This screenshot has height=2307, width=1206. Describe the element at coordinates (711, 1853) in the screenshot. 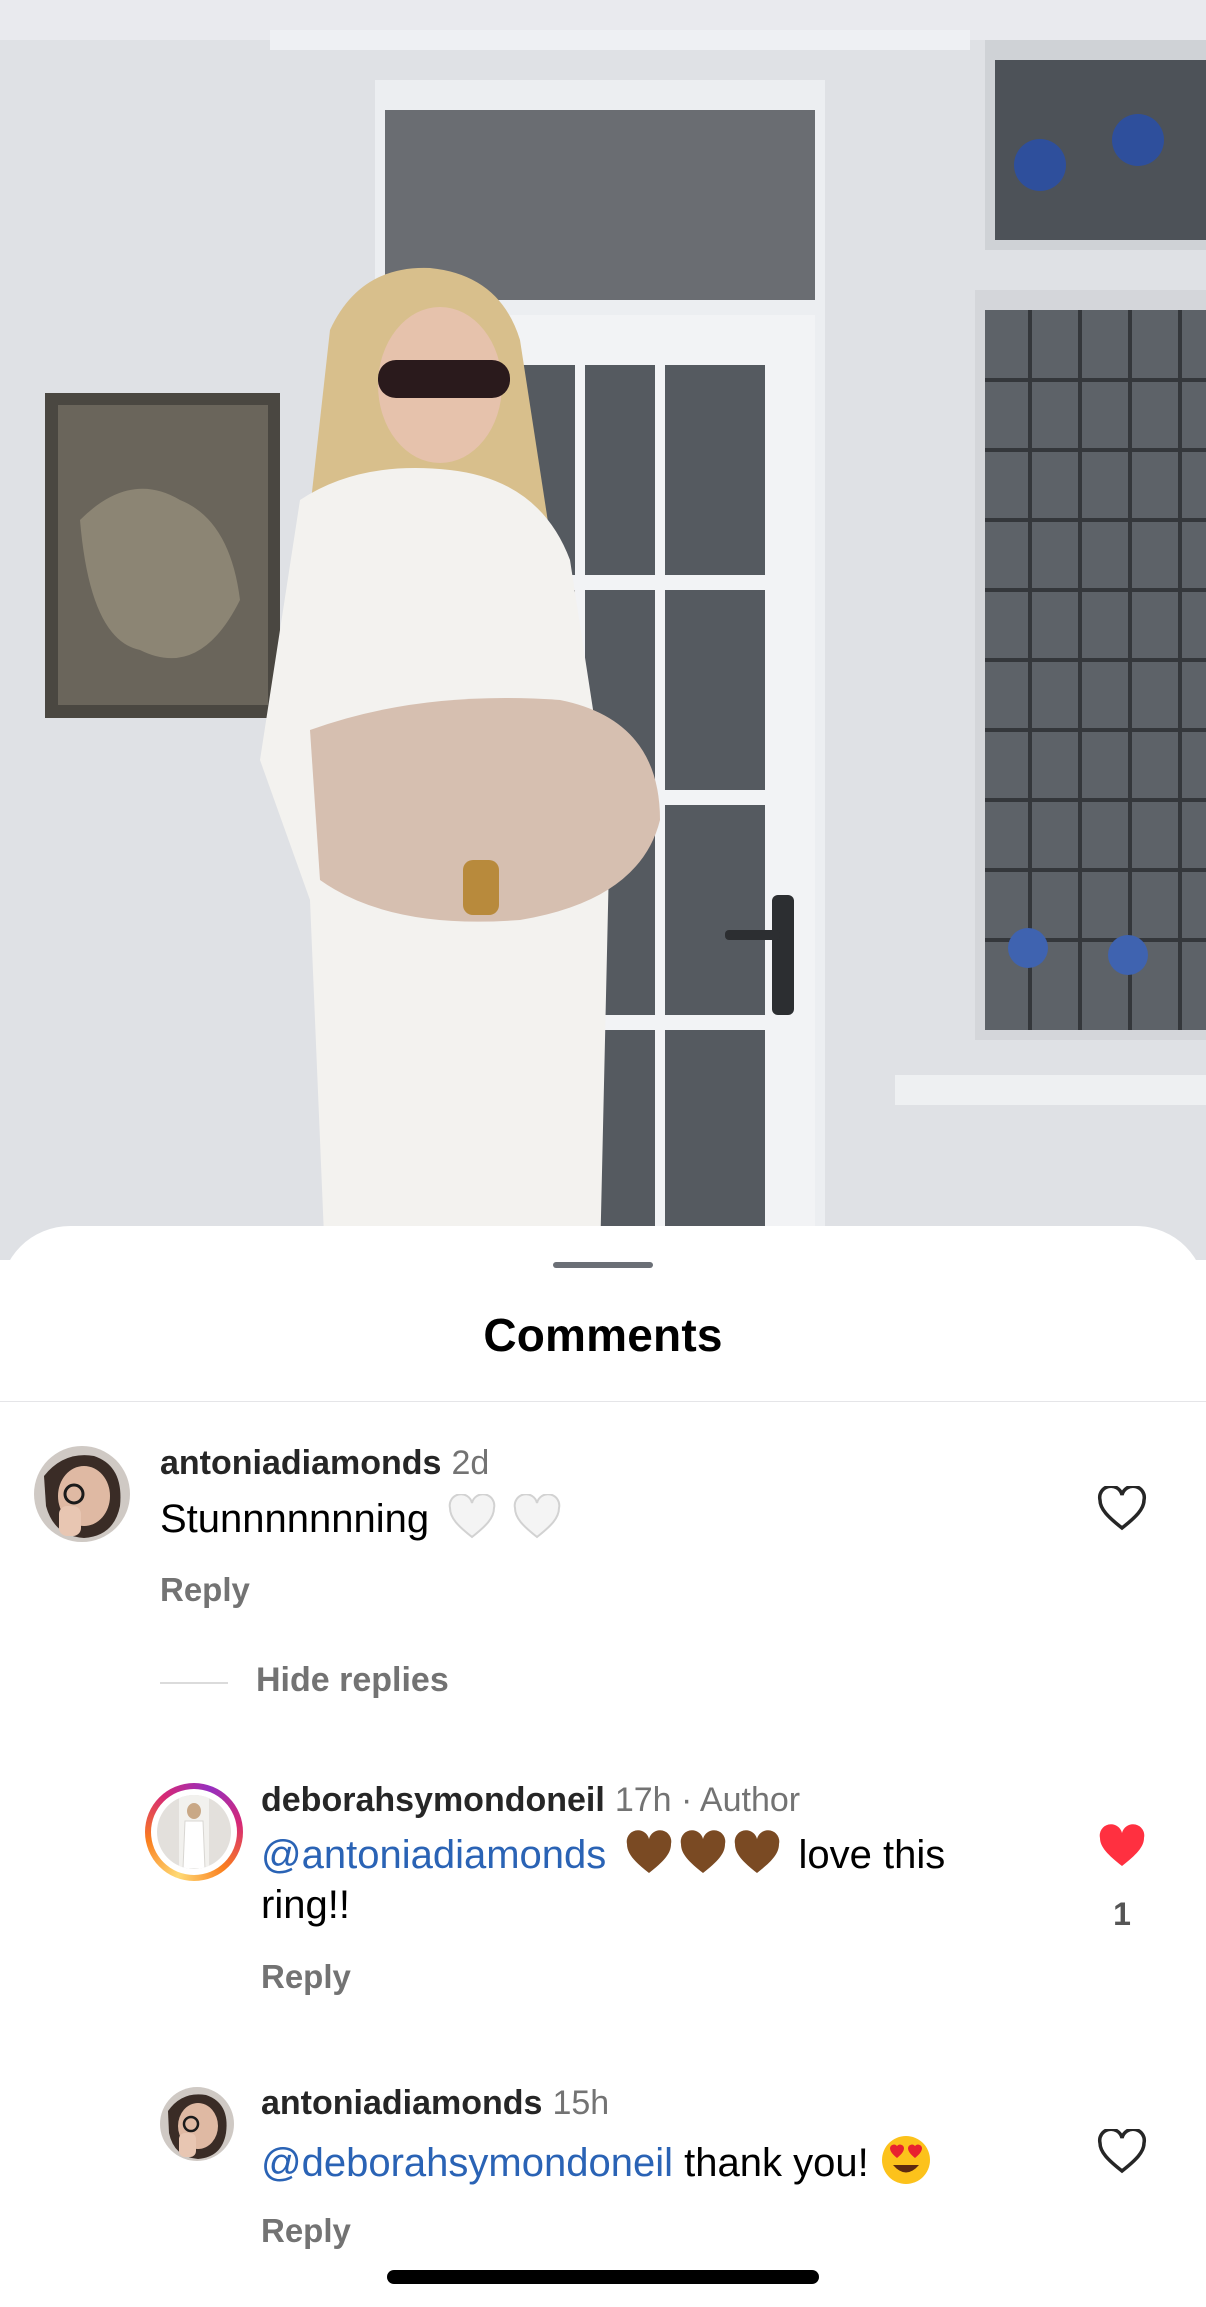

I see `brown-heart-emoji` at that location.